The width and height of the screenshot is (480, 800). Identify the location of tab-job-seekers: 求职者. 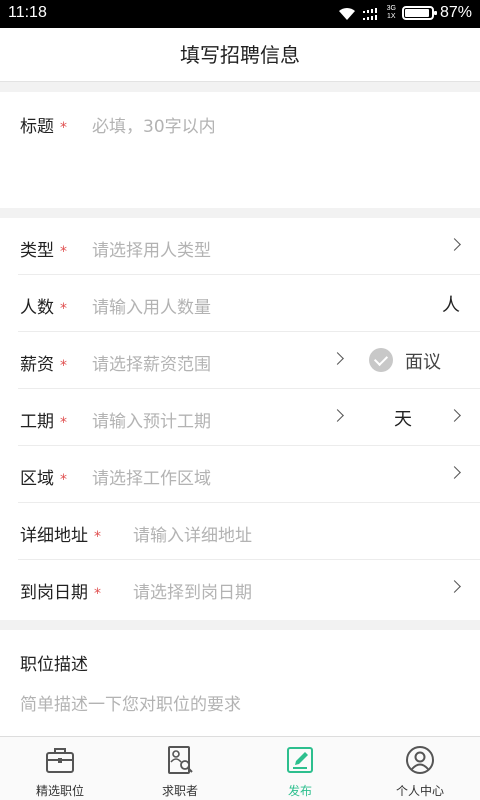
(180, 768).